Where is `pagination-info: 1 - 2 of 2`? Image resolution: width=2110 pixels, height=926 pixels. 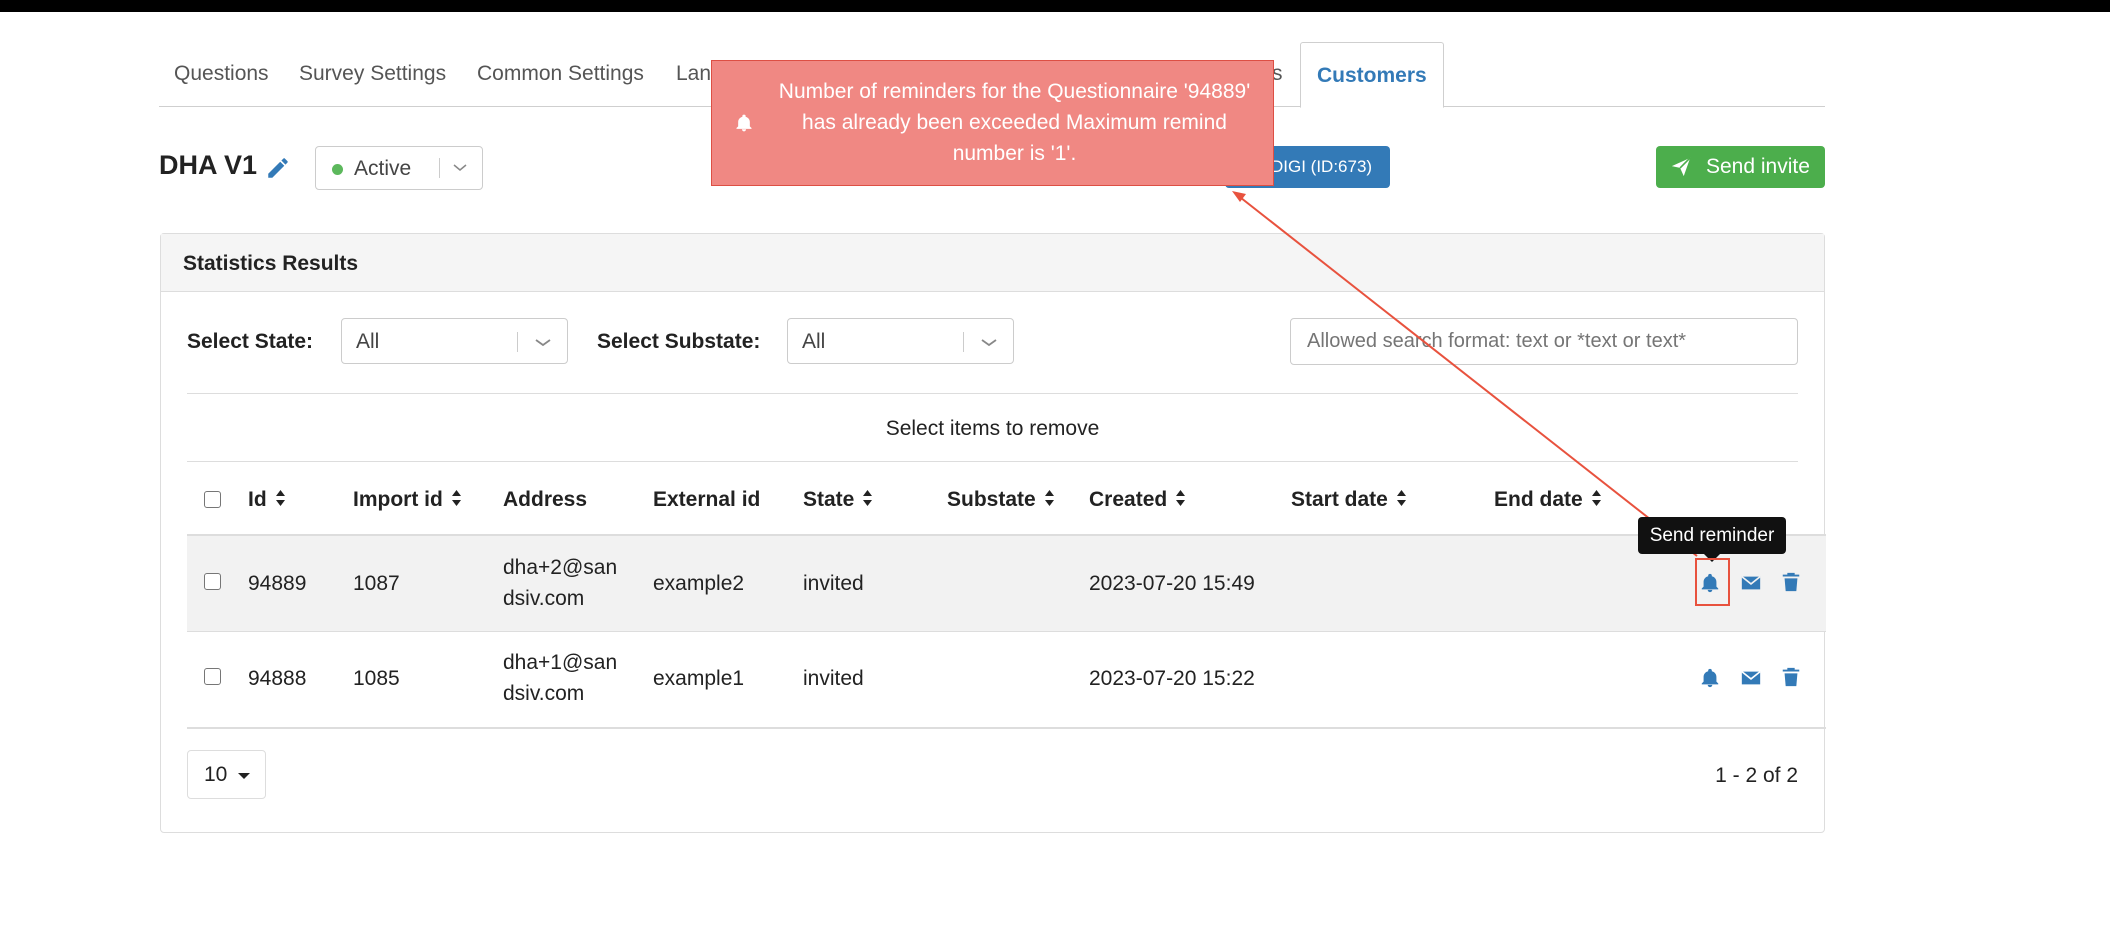
pagination-info: 1 - 2 of 2 is located at coordinates (1756, 775).